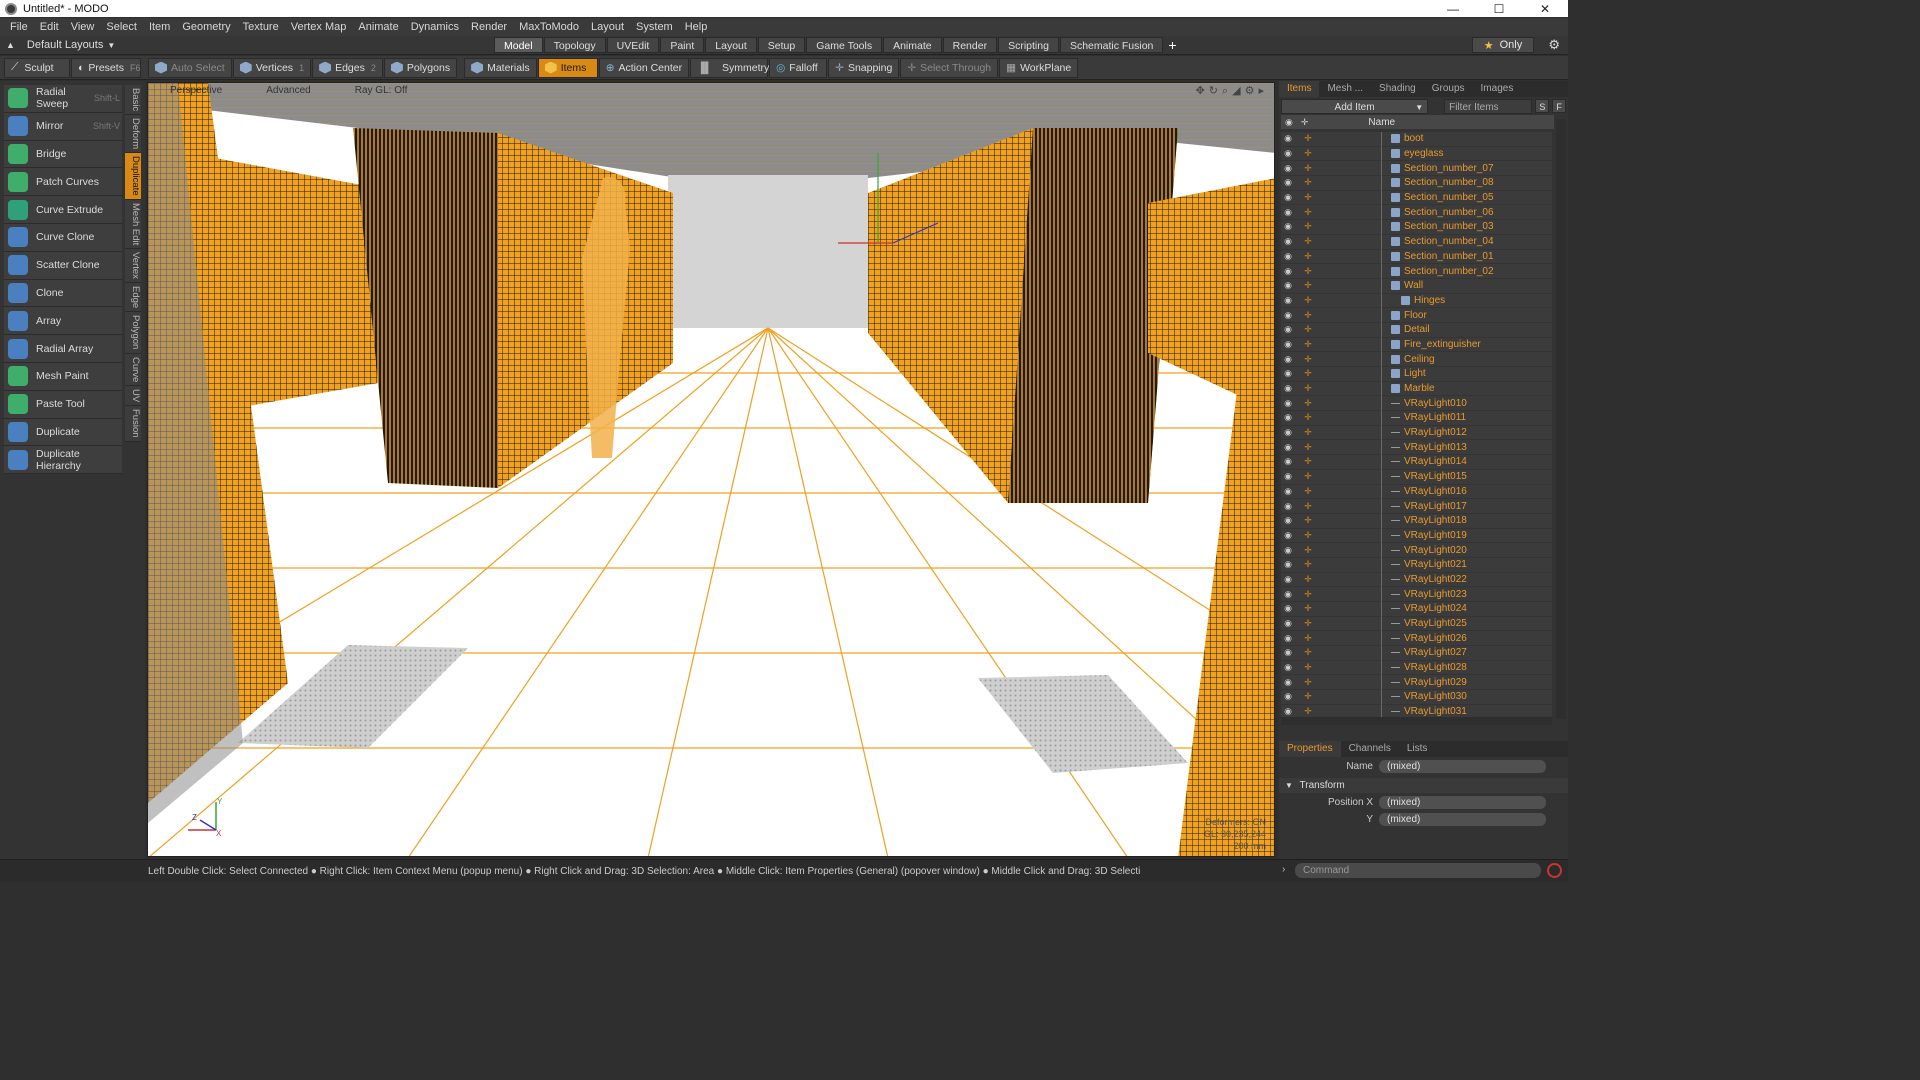 The image size is (1920, 1080). What do you see at coordinates (63, 99) in the screenshot?
I see `tool-radial-sweep: Radial Sweep Shift-L` at bounding box center [63, 99].